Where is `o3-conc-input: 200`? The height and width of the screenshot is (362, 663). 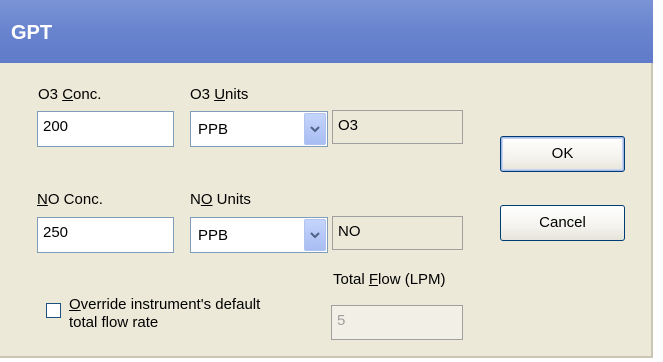 o3-conc-input: 200 is located at coordinates (105, 129).